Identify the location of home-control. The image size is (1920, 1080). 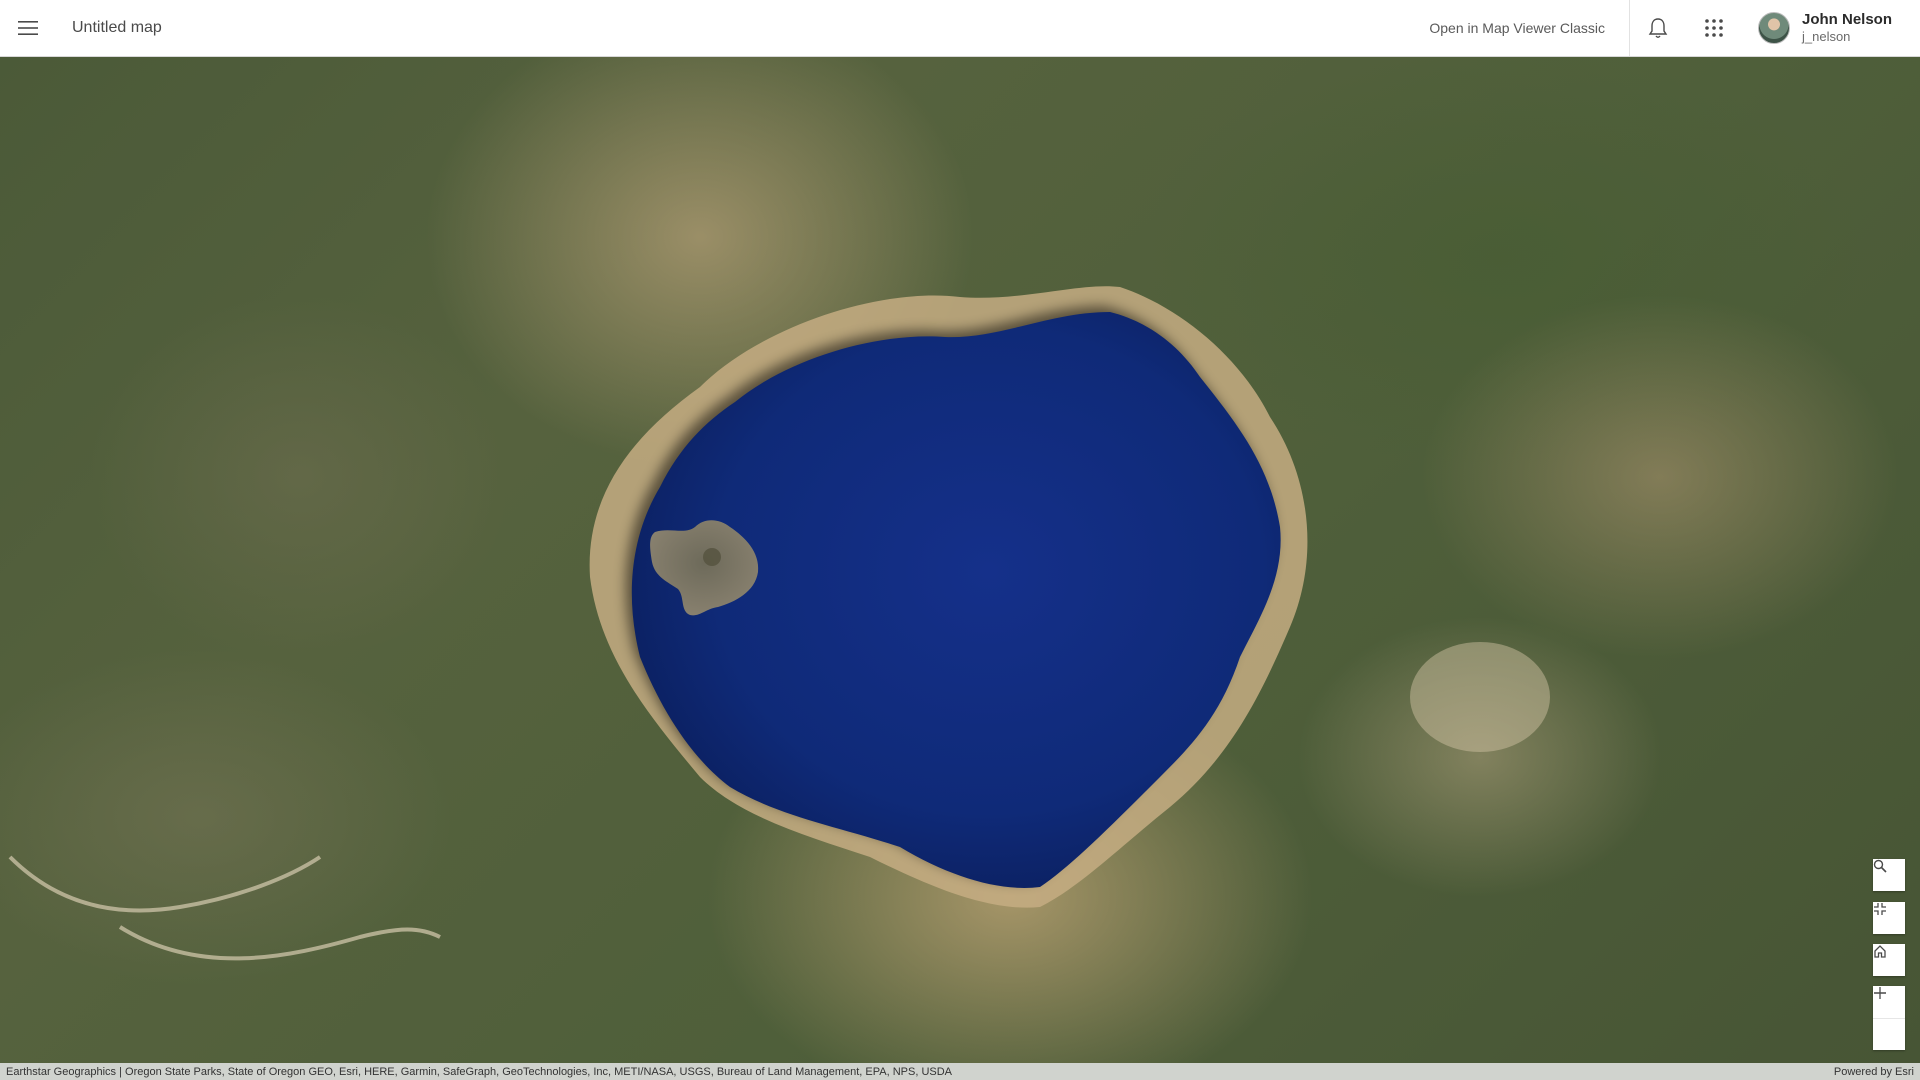
(1889, 960).